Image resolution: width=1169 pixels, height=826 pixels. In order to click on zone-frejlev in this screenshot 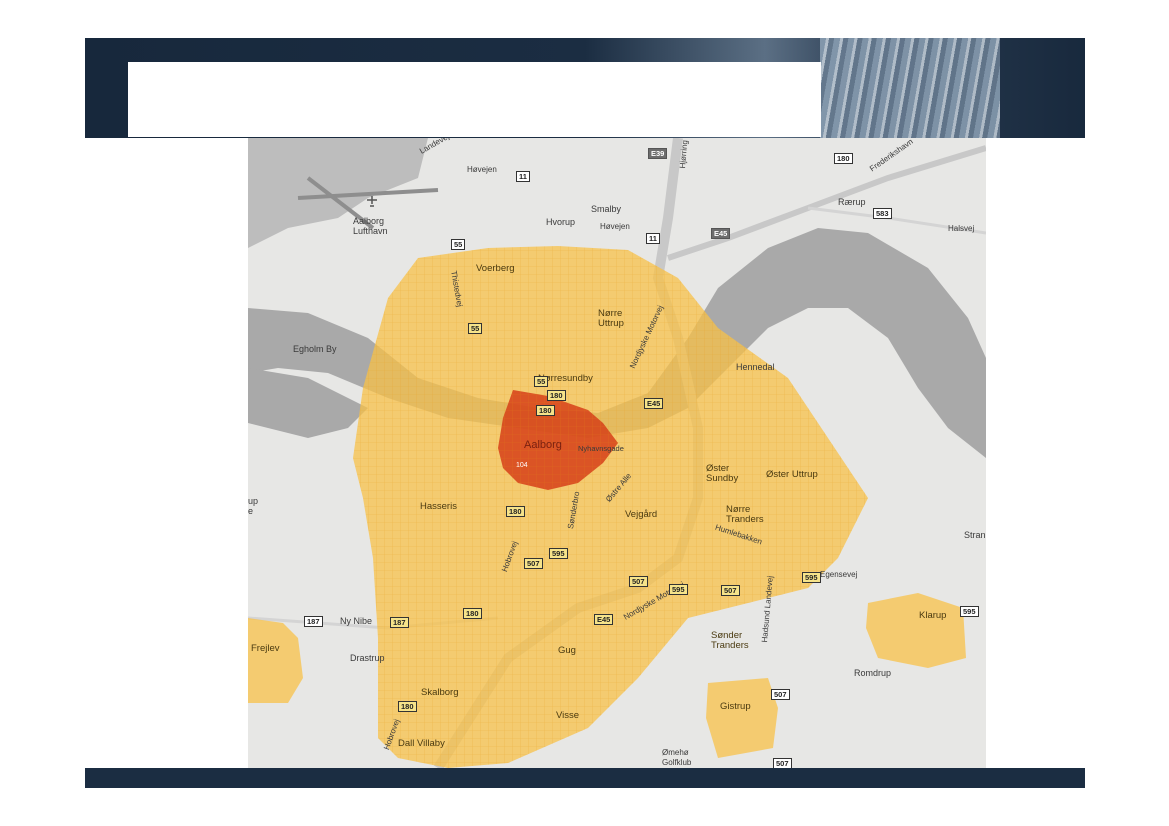, I will do `click(275, 660)`.